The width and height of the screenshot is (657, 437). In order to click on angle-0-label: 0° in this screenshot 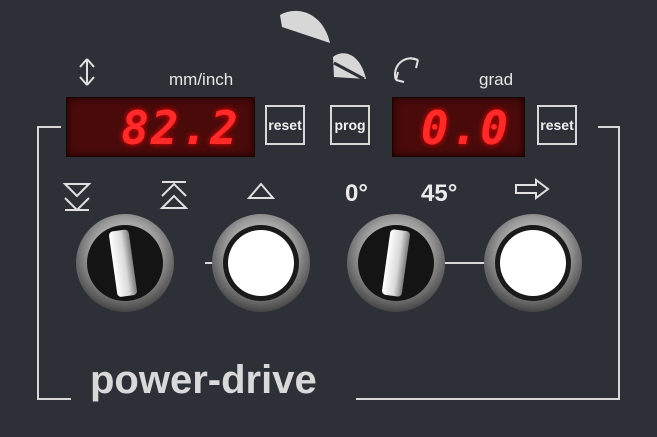, I will do `click(356, 193)`.